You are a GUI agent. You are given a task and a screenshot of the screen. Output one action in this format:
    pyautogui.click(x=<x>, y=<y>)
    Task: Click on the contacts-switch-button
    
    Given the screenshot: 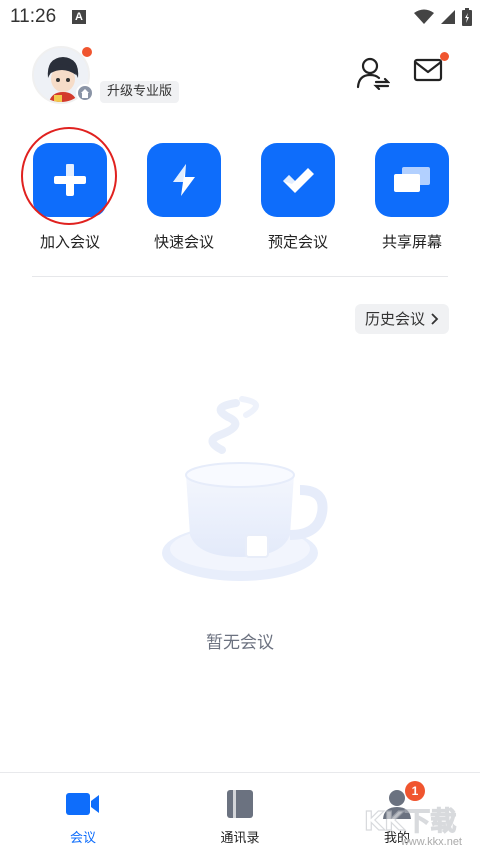 What is the action you would take?
    pyautogui.click(x=373, y=73)
    